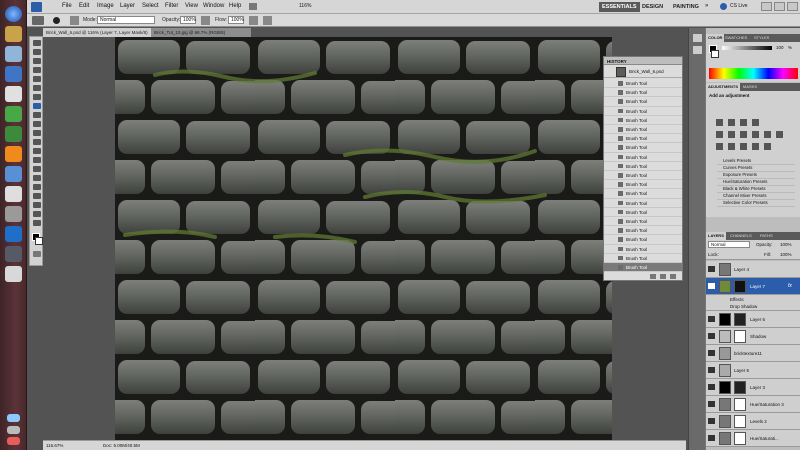 The image size is (800, 450). Describe the element at coordinates (743, 146) in the screenshot. I see `threshold-icon` at that location.